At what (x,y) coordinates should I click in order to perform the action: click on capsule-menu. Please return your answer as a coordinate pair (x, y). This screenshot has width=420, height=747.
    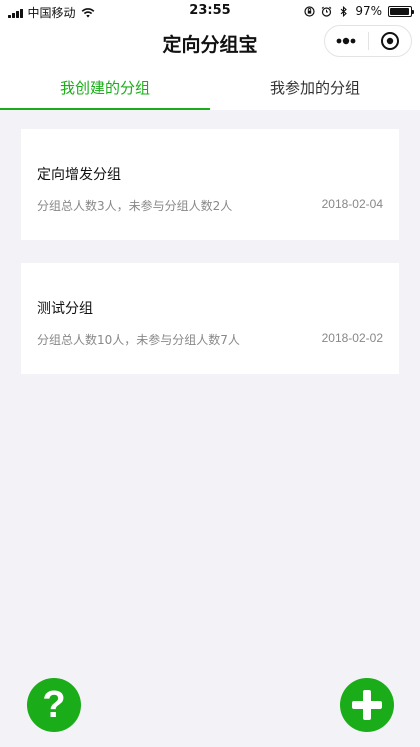
    Looking at the image, I should click on (368, 41).